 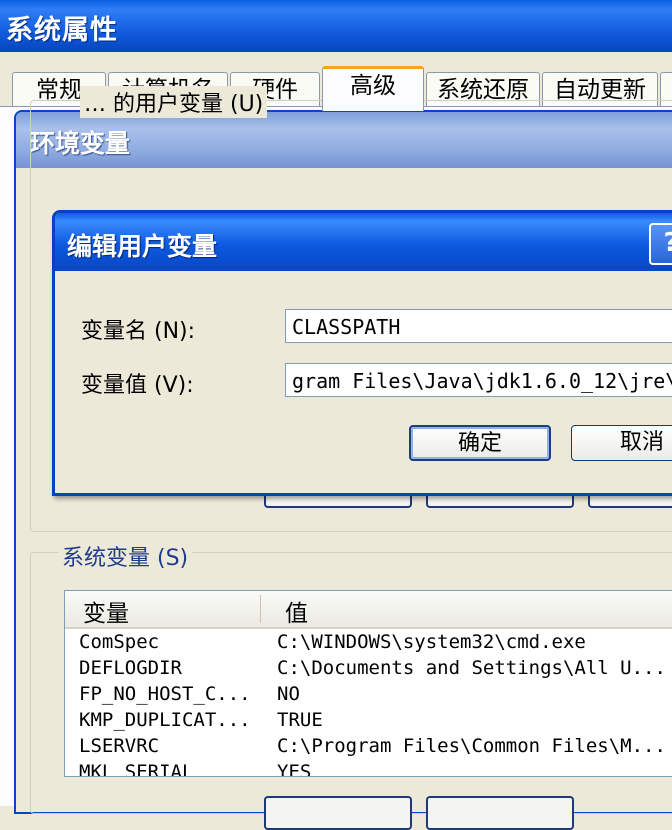 I want to click on system-variables-label: 系统变量 (S), so click(x=125, y=556).